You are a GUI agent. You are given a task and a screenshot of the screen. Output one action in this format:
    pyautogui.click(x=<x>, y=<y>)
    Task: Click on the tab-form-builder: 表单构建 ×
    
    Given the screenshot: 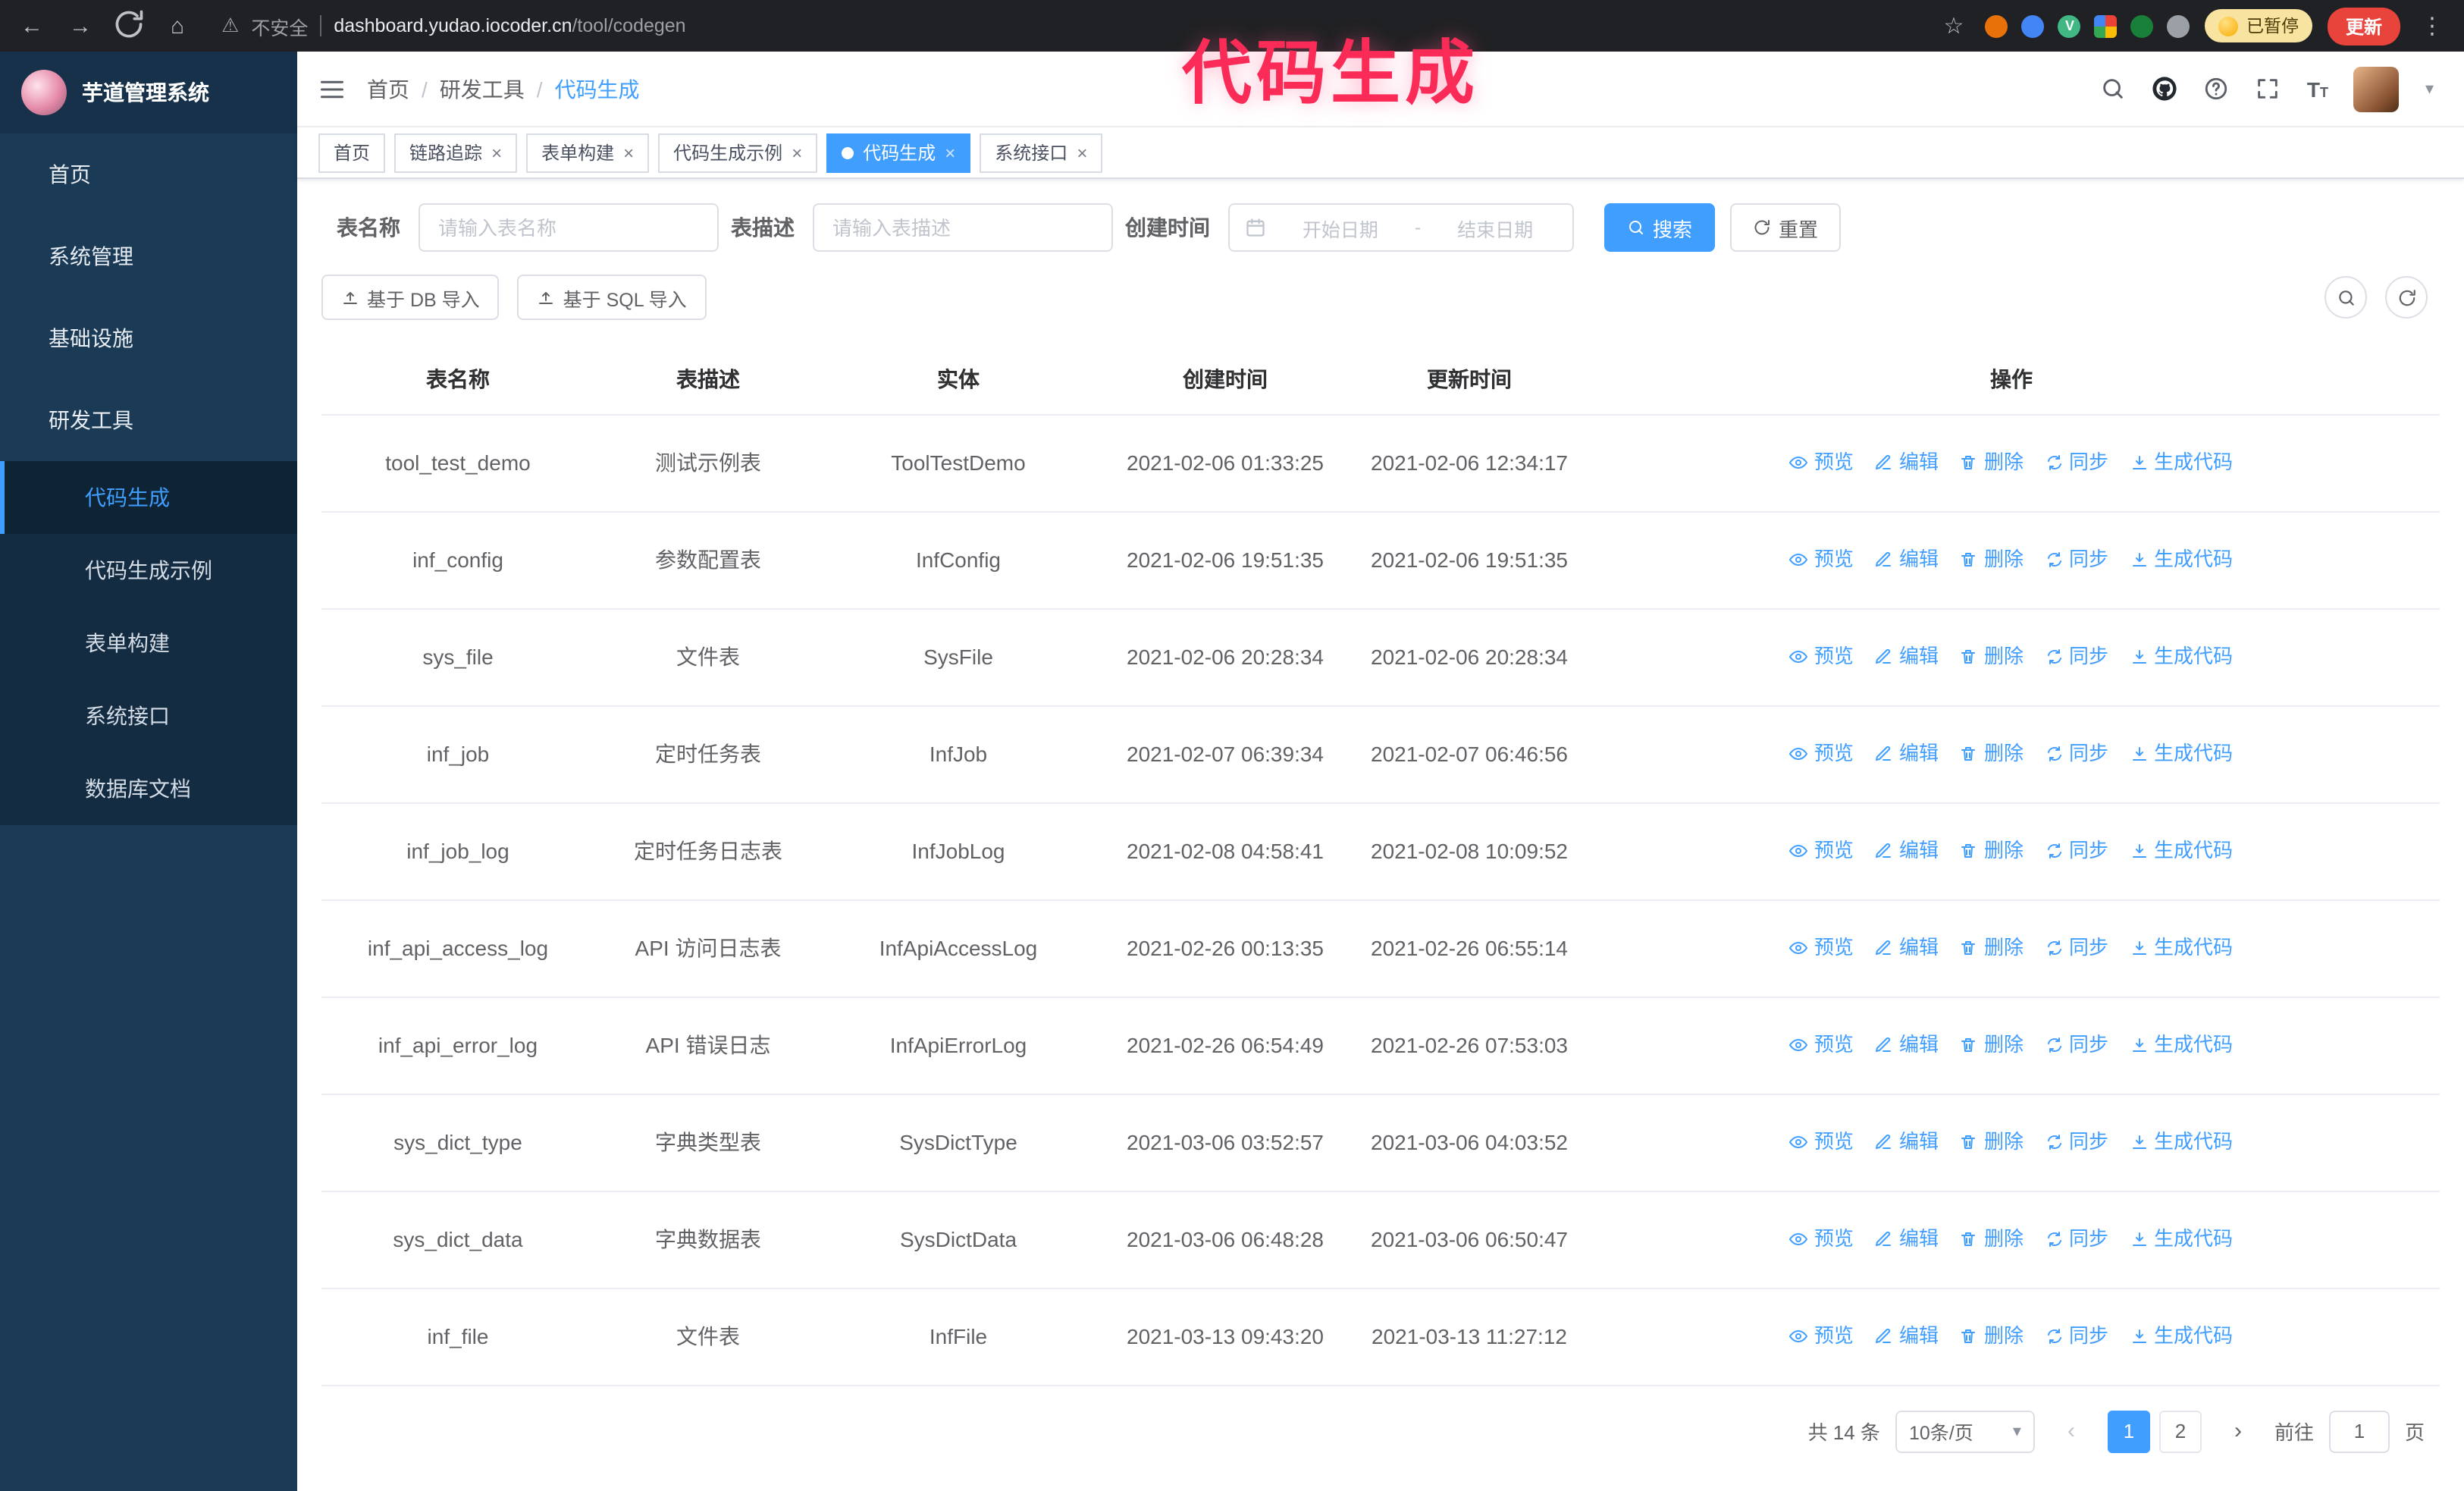 What is the action you would take?
    pyautogui.click(x=588, y=152)
    